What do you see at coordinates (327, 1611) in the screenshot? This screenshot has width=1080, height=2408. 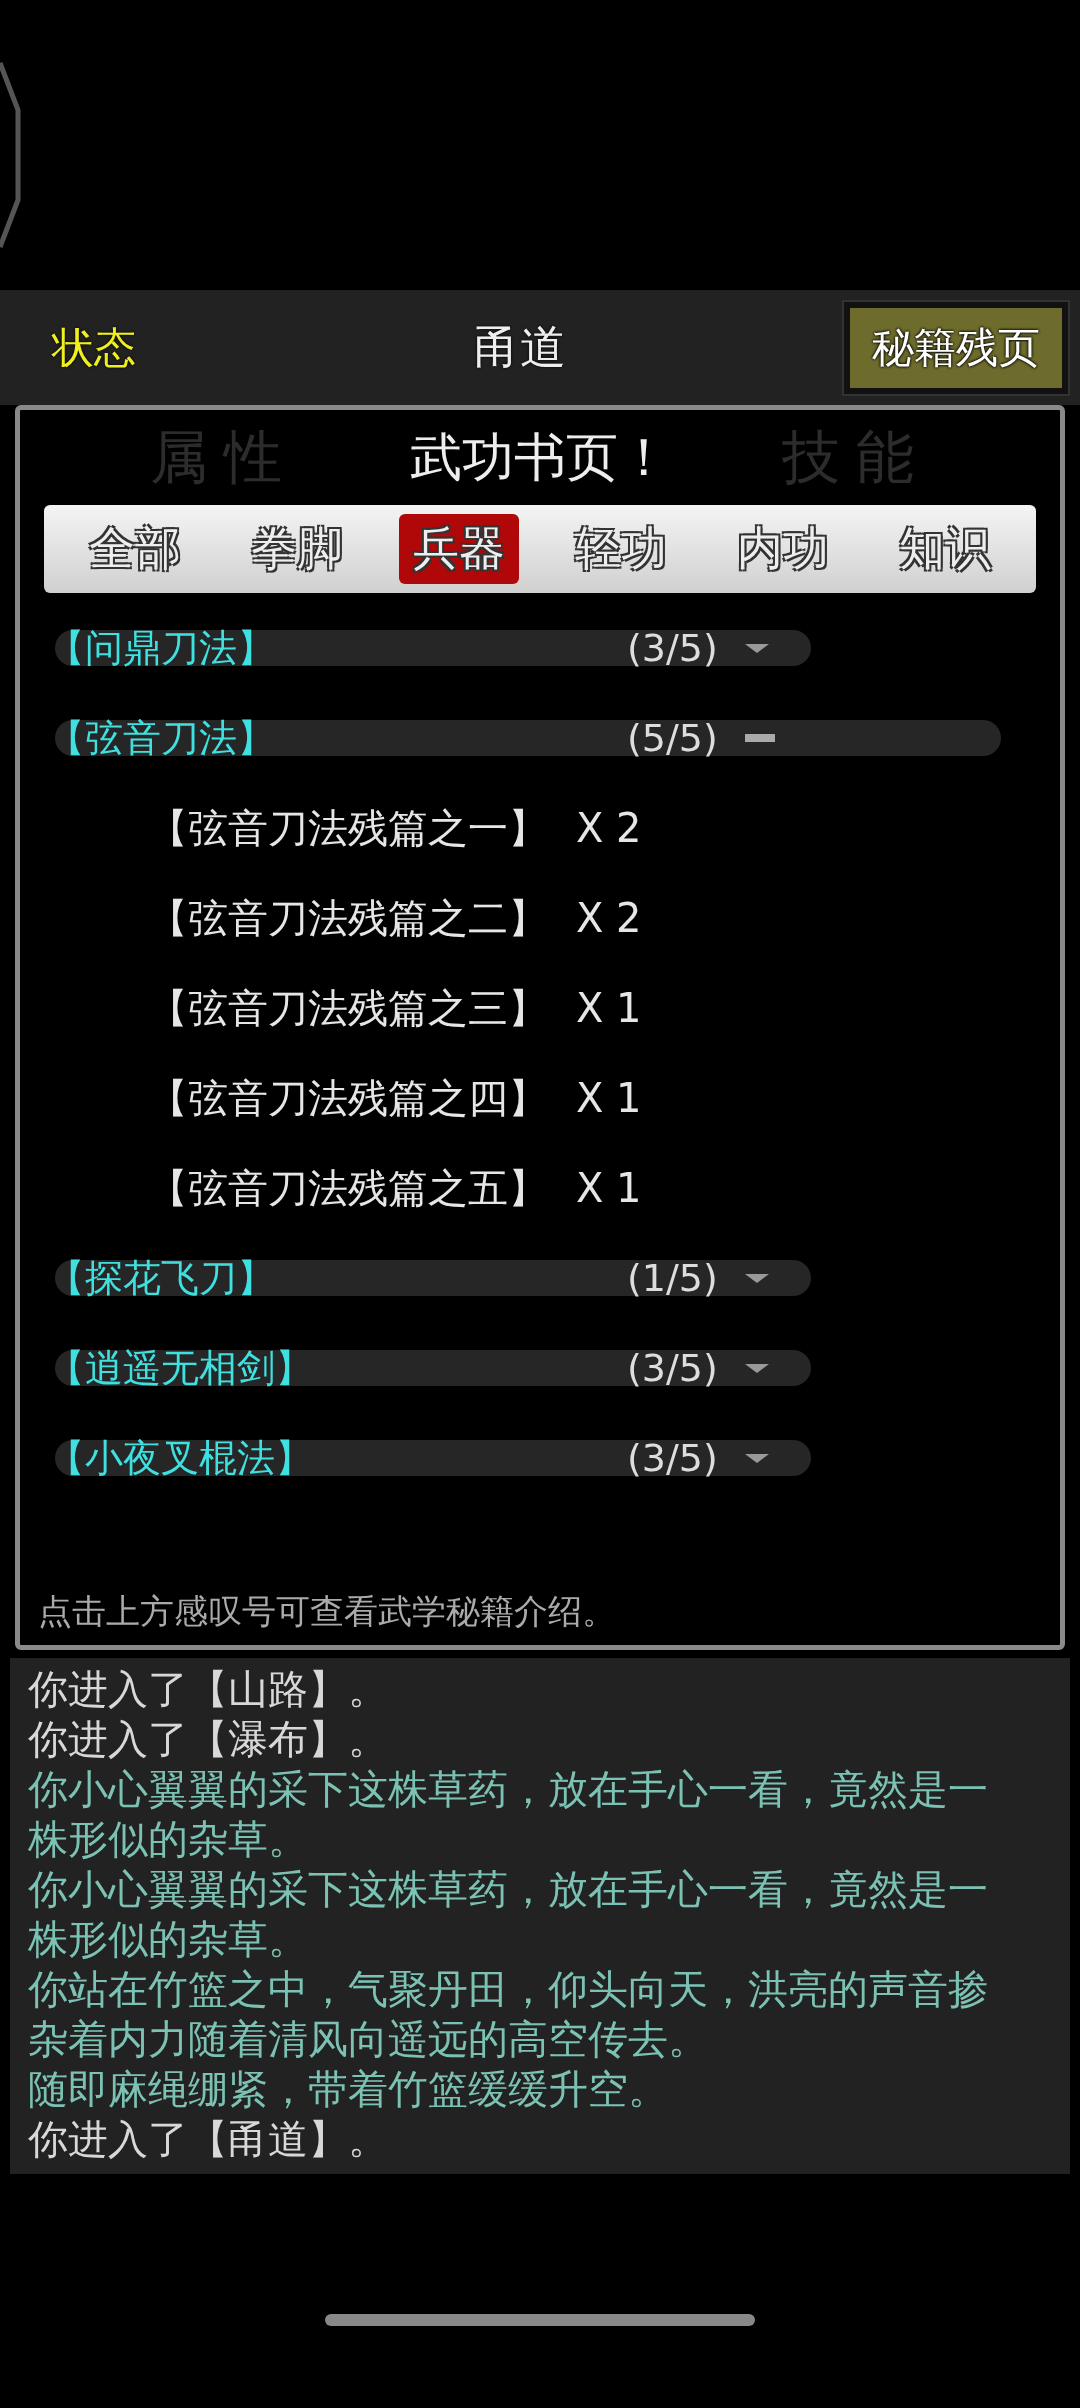 I see `hint-text: 点击上方感叹号可查看武学秘籍介绍。` at bounding box center [327, 1611].